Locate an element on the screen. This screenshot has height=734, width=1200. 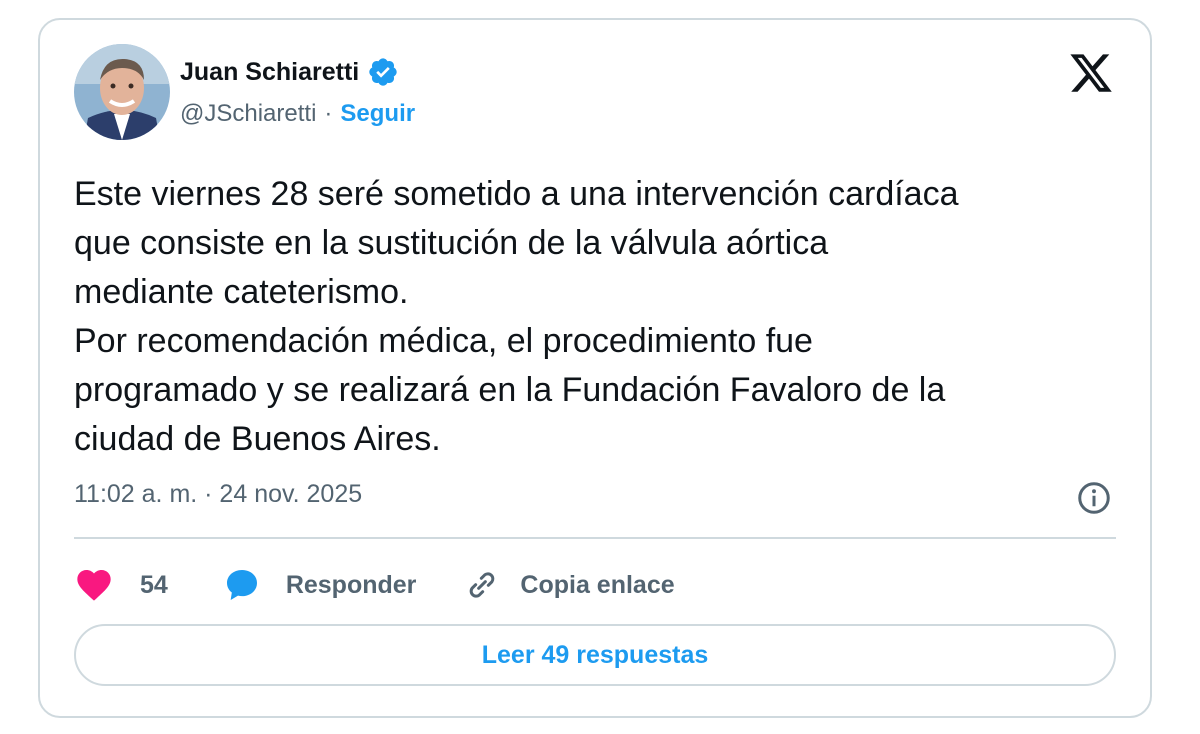
handle-row: @JSchiaretti · Seguir is located at coordinates (297, 114).